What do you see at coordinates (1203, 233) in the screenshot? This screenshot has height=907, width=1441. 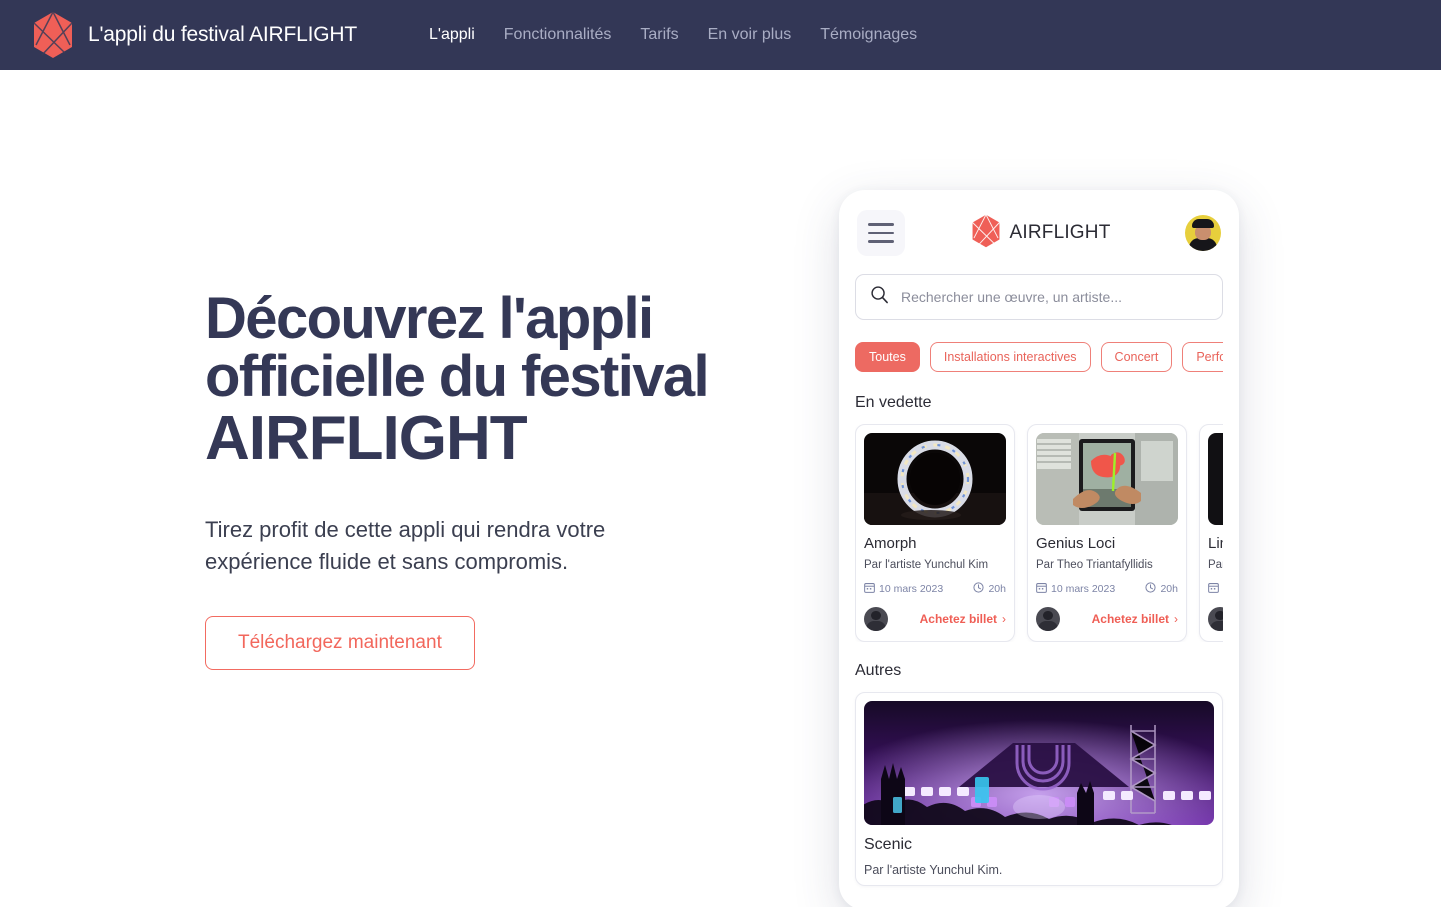 I see `user-avatar` at bounding box center [1203, 233].